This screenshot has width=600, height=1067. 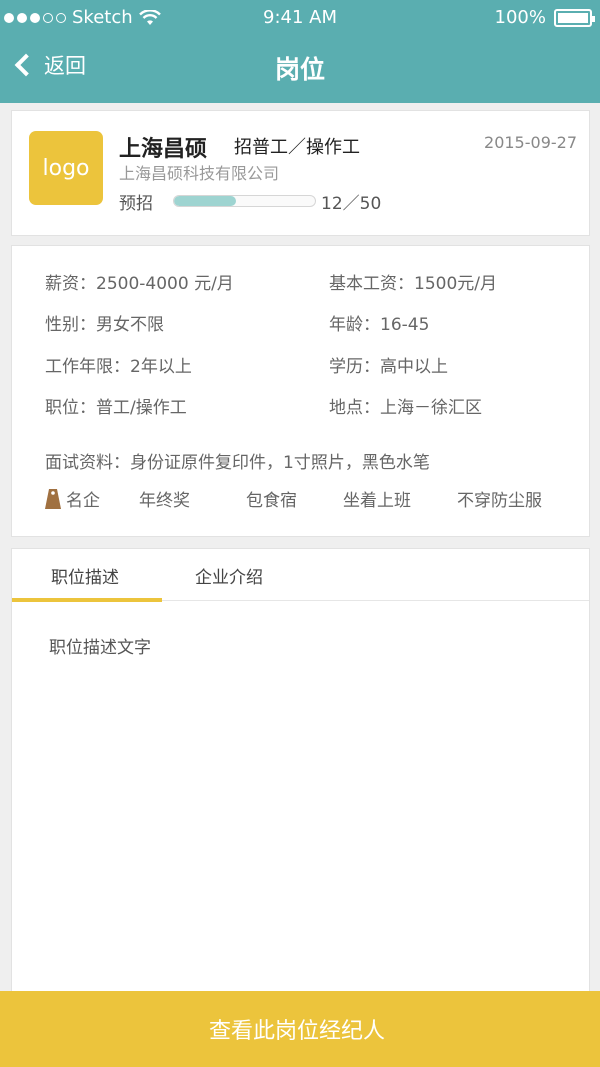 I want to click on job-title: 招普工／操作工, so click(x=297, y=147).